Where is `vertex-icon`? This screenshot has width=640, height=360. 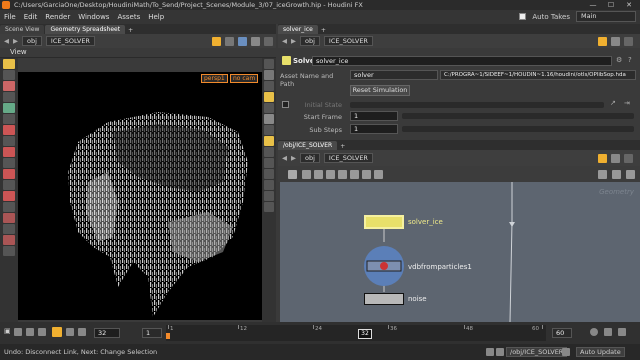 vertex-icon is located at coordinates (269, 185).